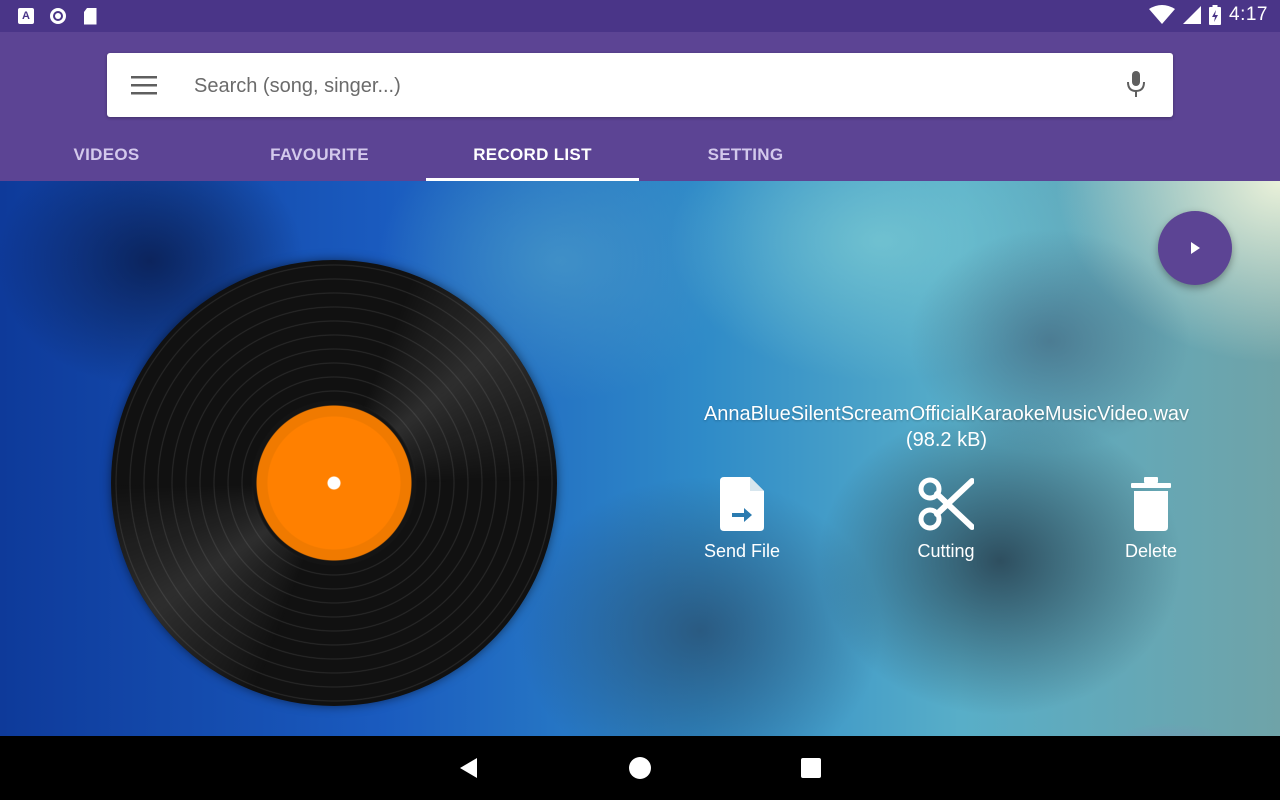 The width and height of the screenshot is (1280, 800). Describe the element at coordinates (469, 768) in the screenshot. I see `back-icon` at that location.